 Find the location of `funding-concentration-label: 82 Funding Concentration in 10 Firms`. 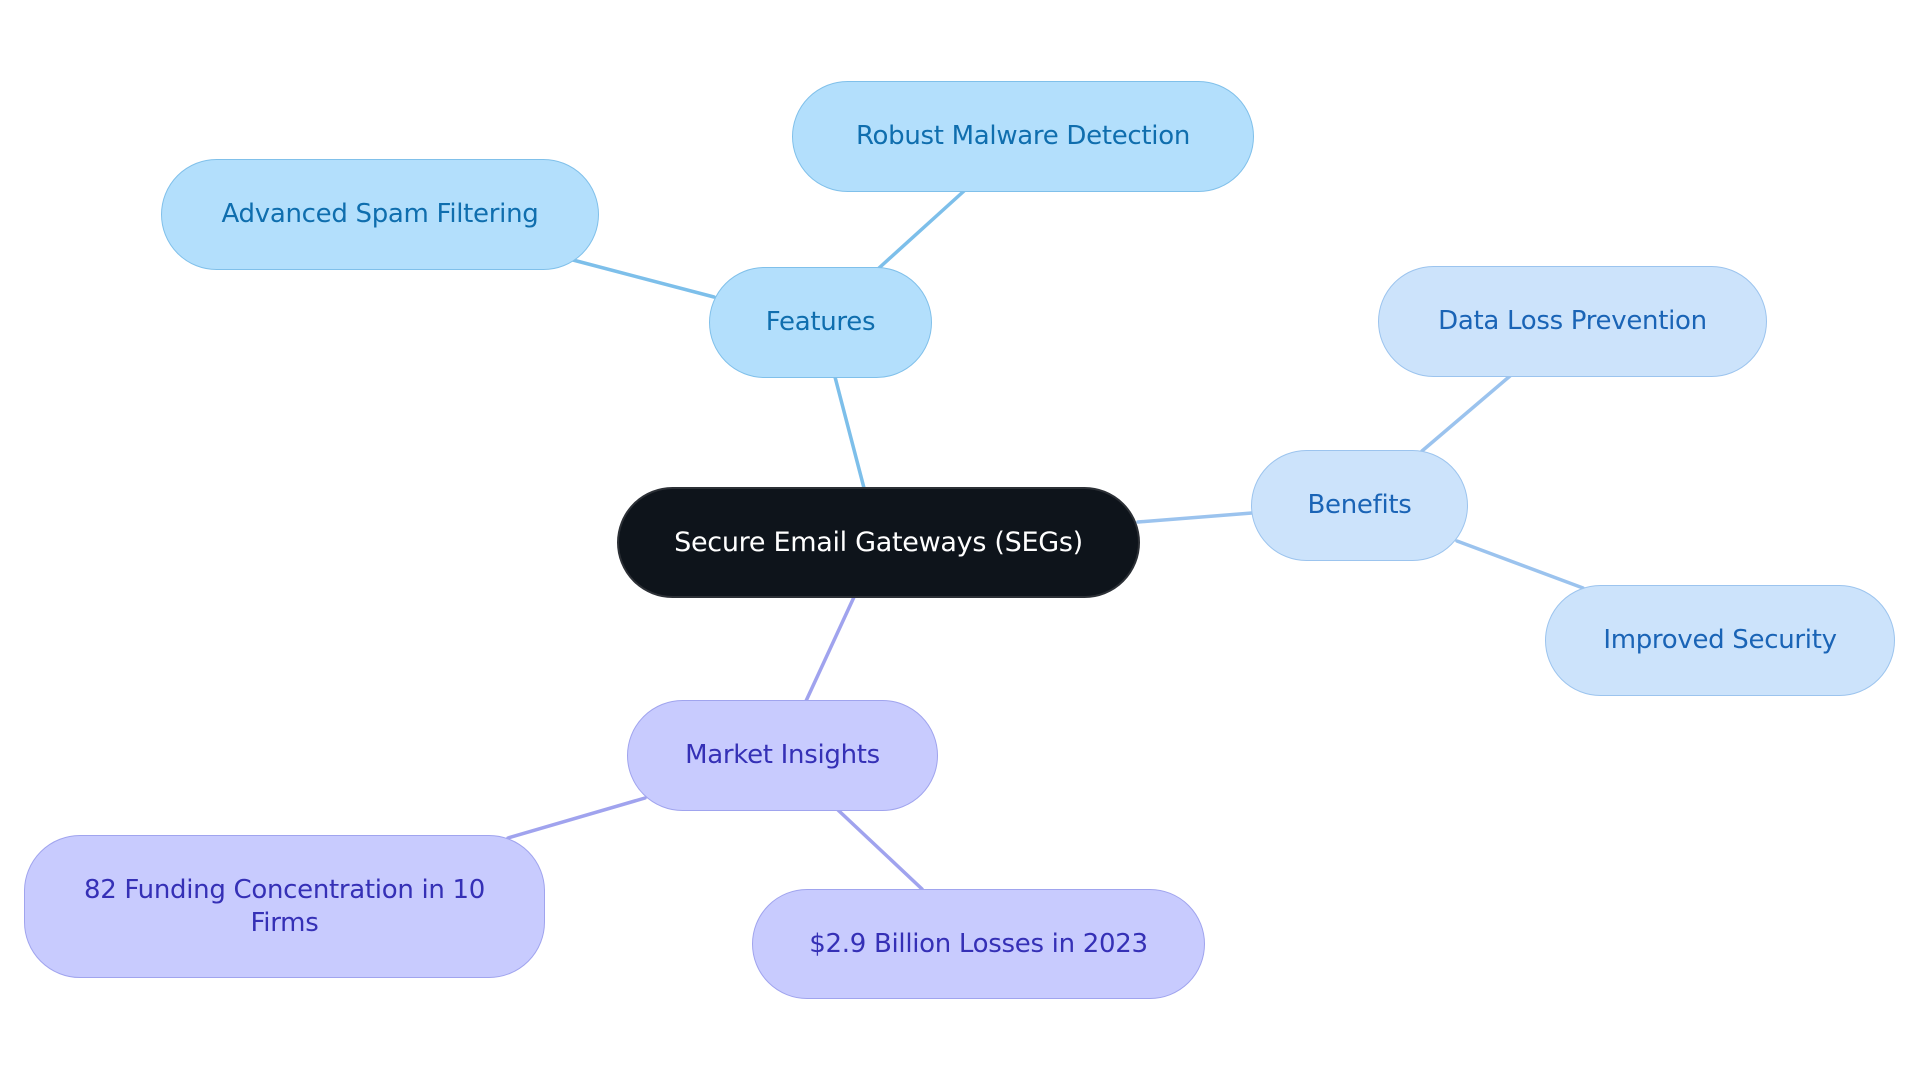

funding-concentration-label: 82 Funding Concentration in 10 Firms is located at coordinates (284, 906).